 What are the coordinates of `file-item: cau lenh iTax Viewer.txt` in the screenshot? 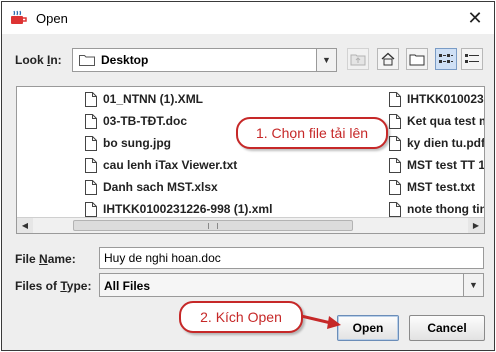 It's located at (161, 165).